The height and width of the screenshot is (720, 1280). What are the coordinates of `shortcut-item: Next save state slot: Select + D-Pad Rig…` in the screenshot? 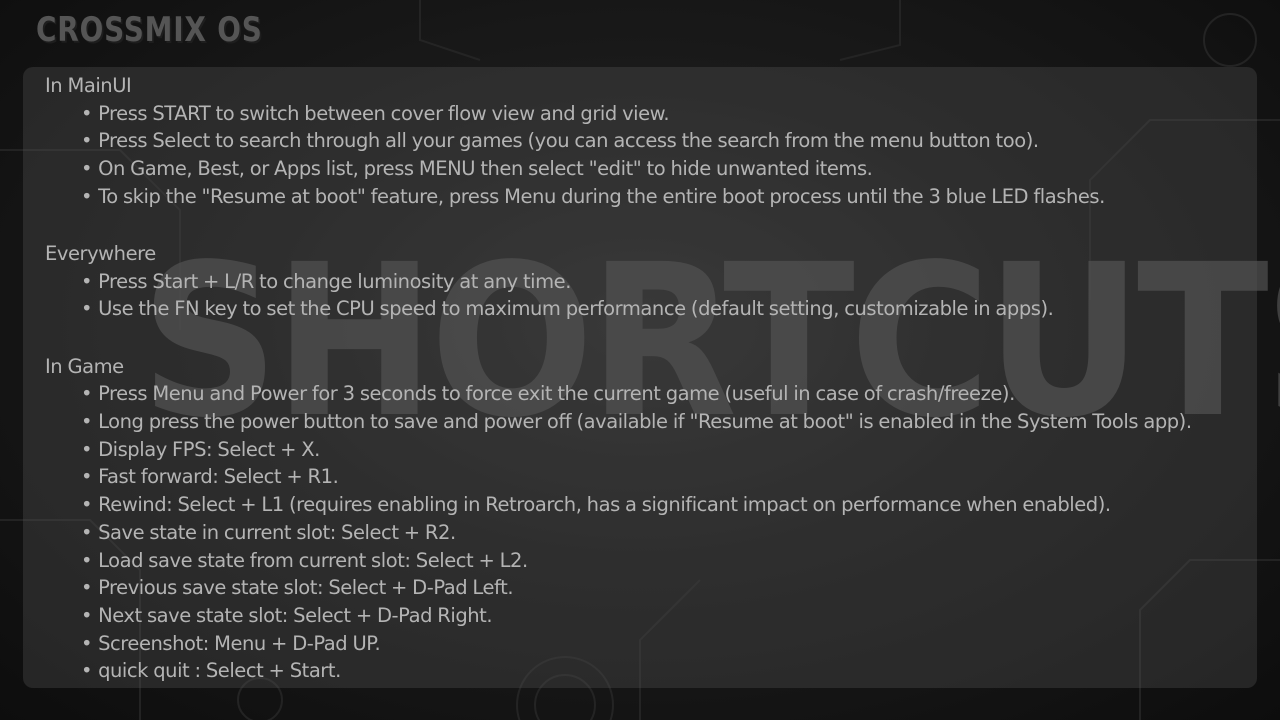 It's located at (663, 616).